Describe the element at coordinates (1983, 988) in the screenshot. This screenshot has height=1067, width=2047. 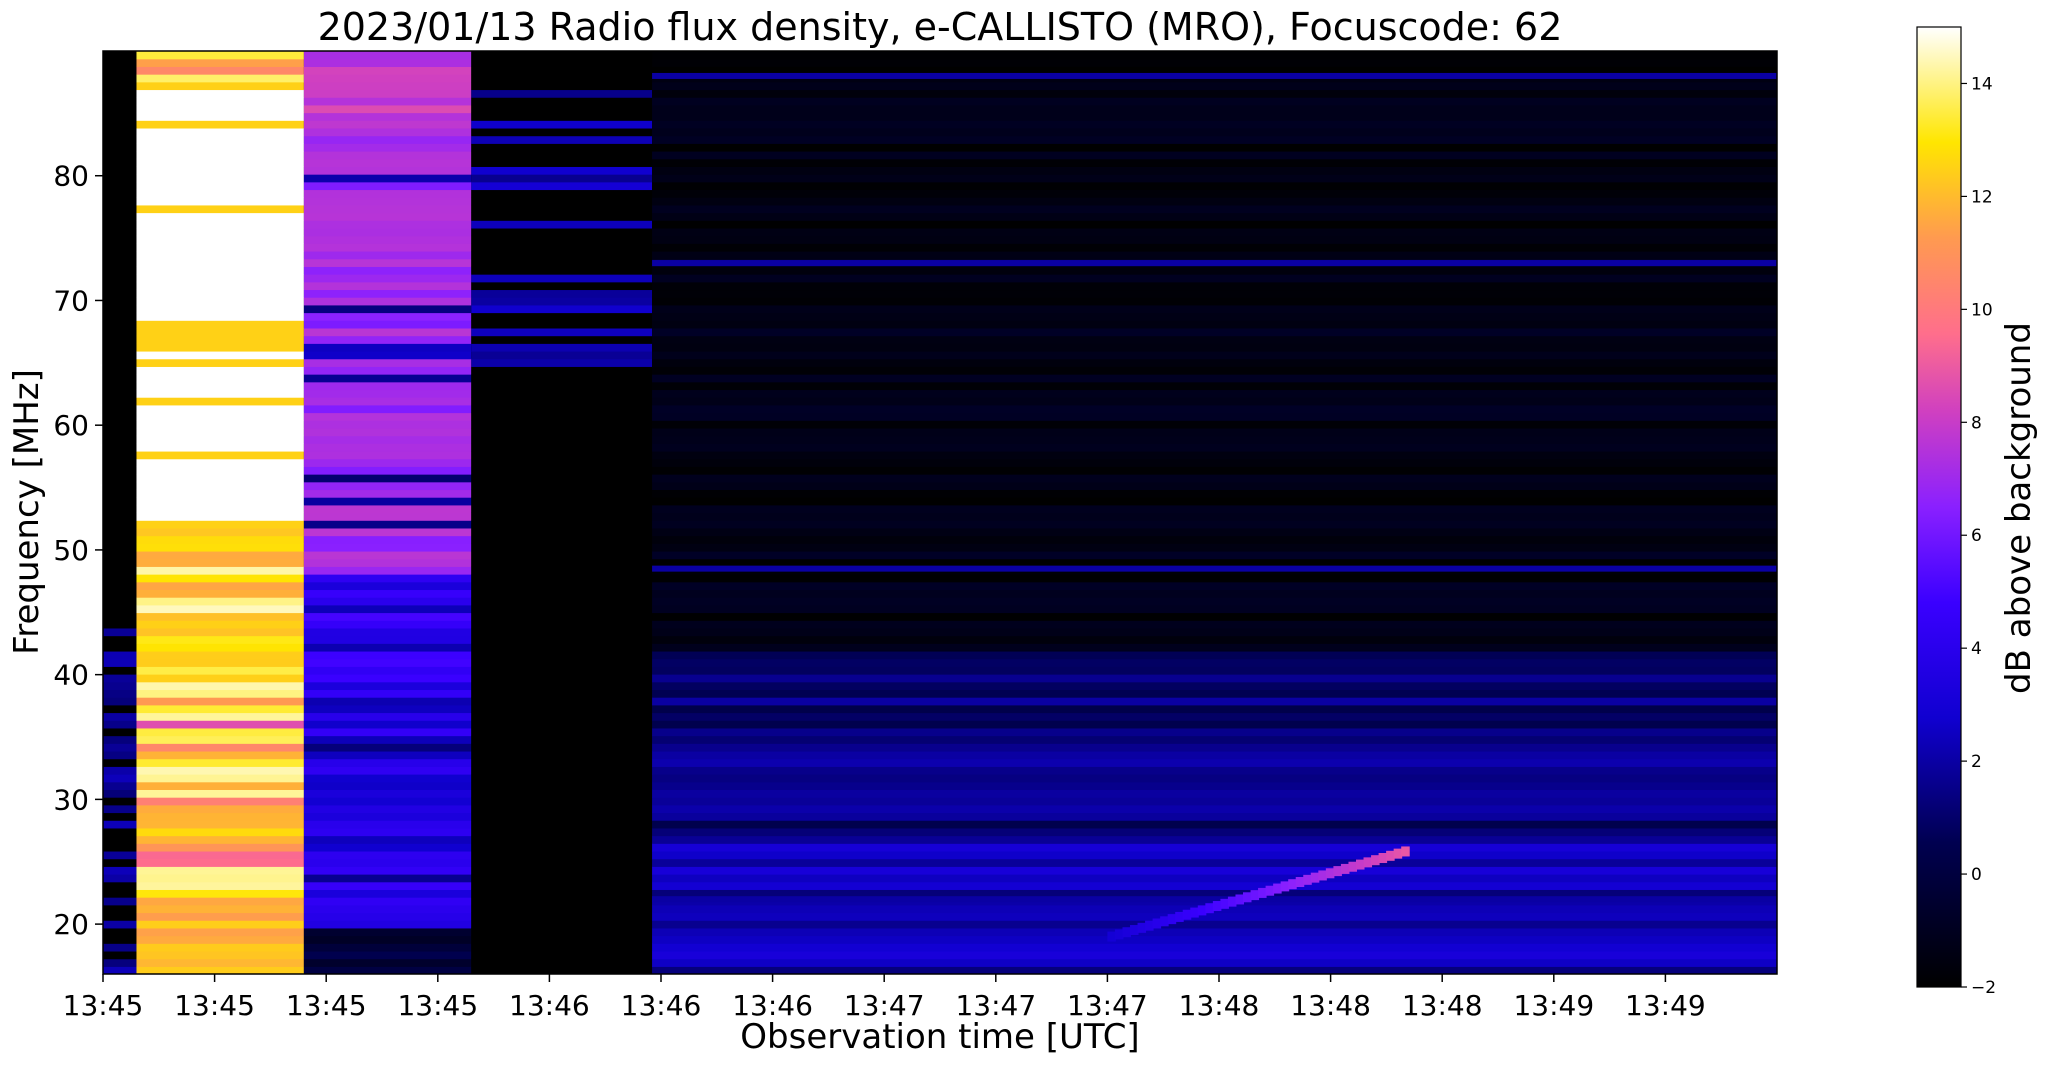
I see `colorbar-tick-label: −2` at that location.